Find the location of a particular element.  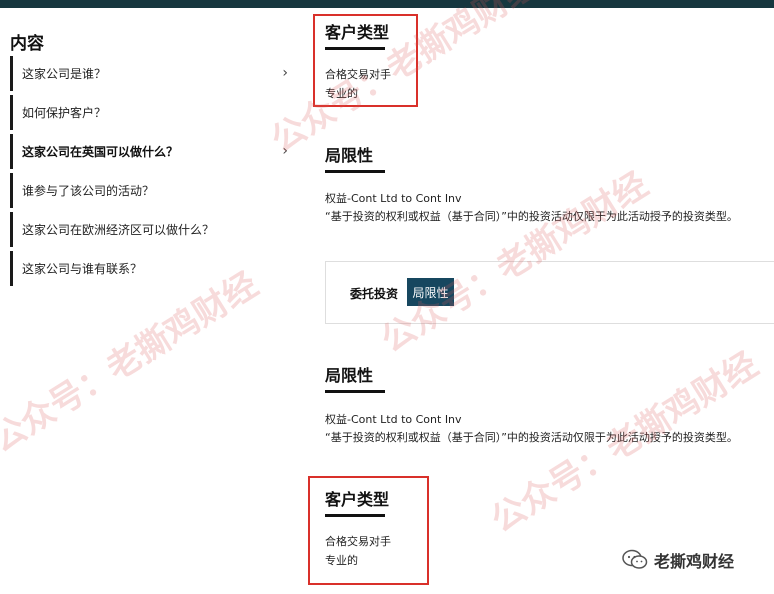

toc-item-label: 如何保护客户？ is located at coordinates (64, 113).